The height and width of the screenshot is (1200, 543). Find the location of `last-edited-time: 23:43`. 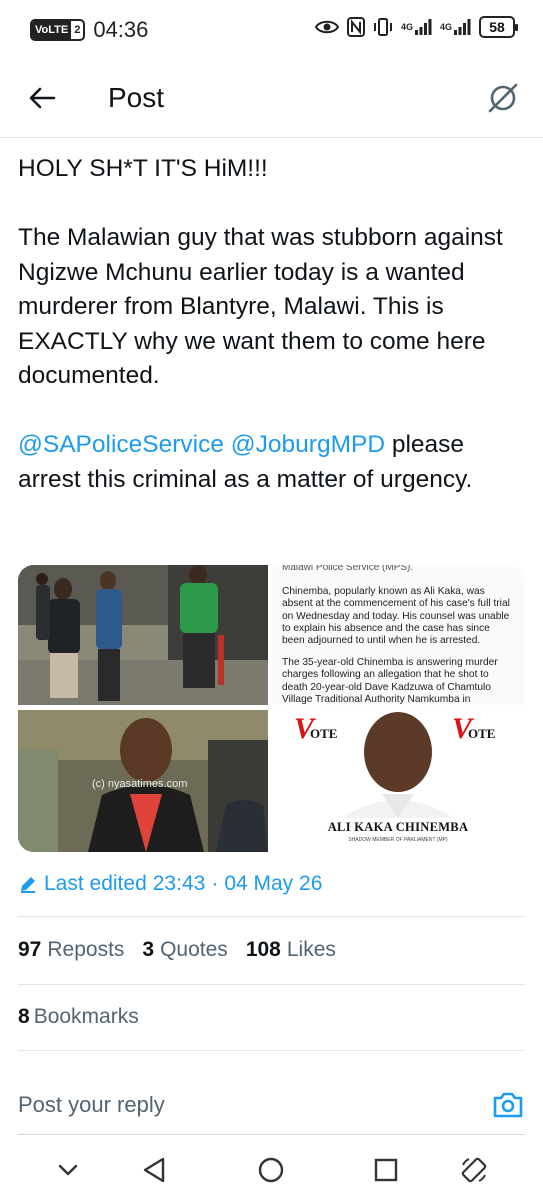

last-edited-time: 23:43 is located at coordinates (179, 883).